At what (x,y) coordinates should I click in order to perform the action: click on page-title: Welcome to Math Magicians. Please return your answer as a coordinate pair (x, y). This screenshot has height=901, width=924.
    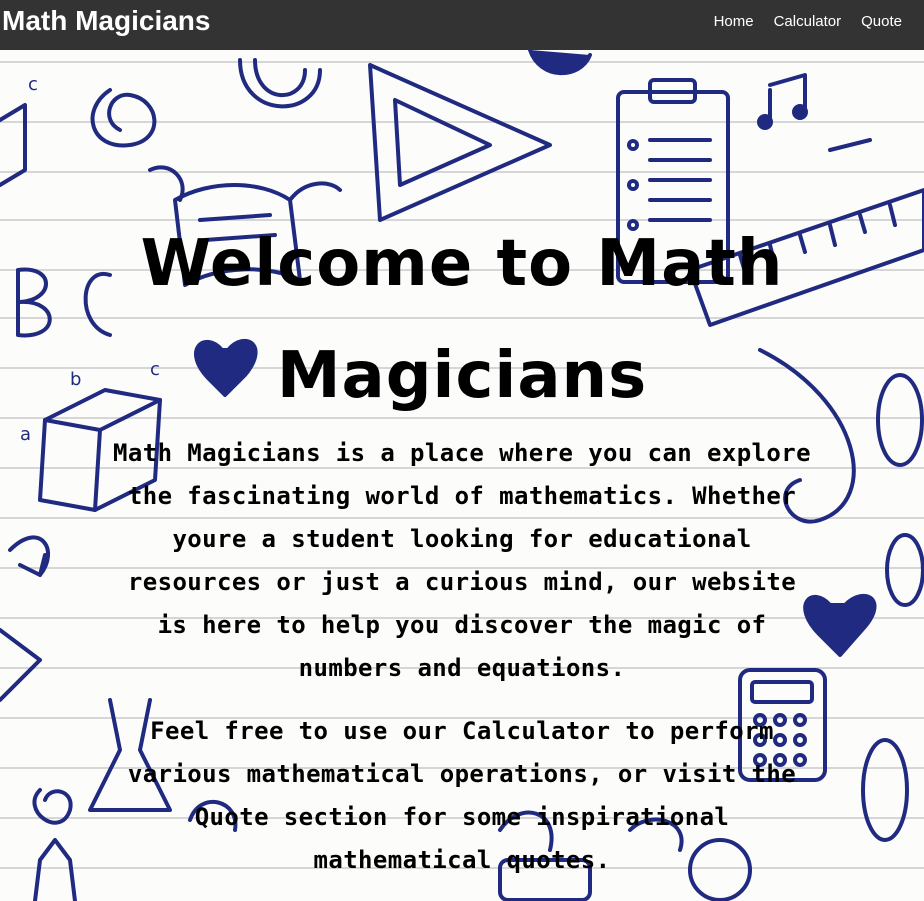
    Looking at the image, I should click on (462, 320).